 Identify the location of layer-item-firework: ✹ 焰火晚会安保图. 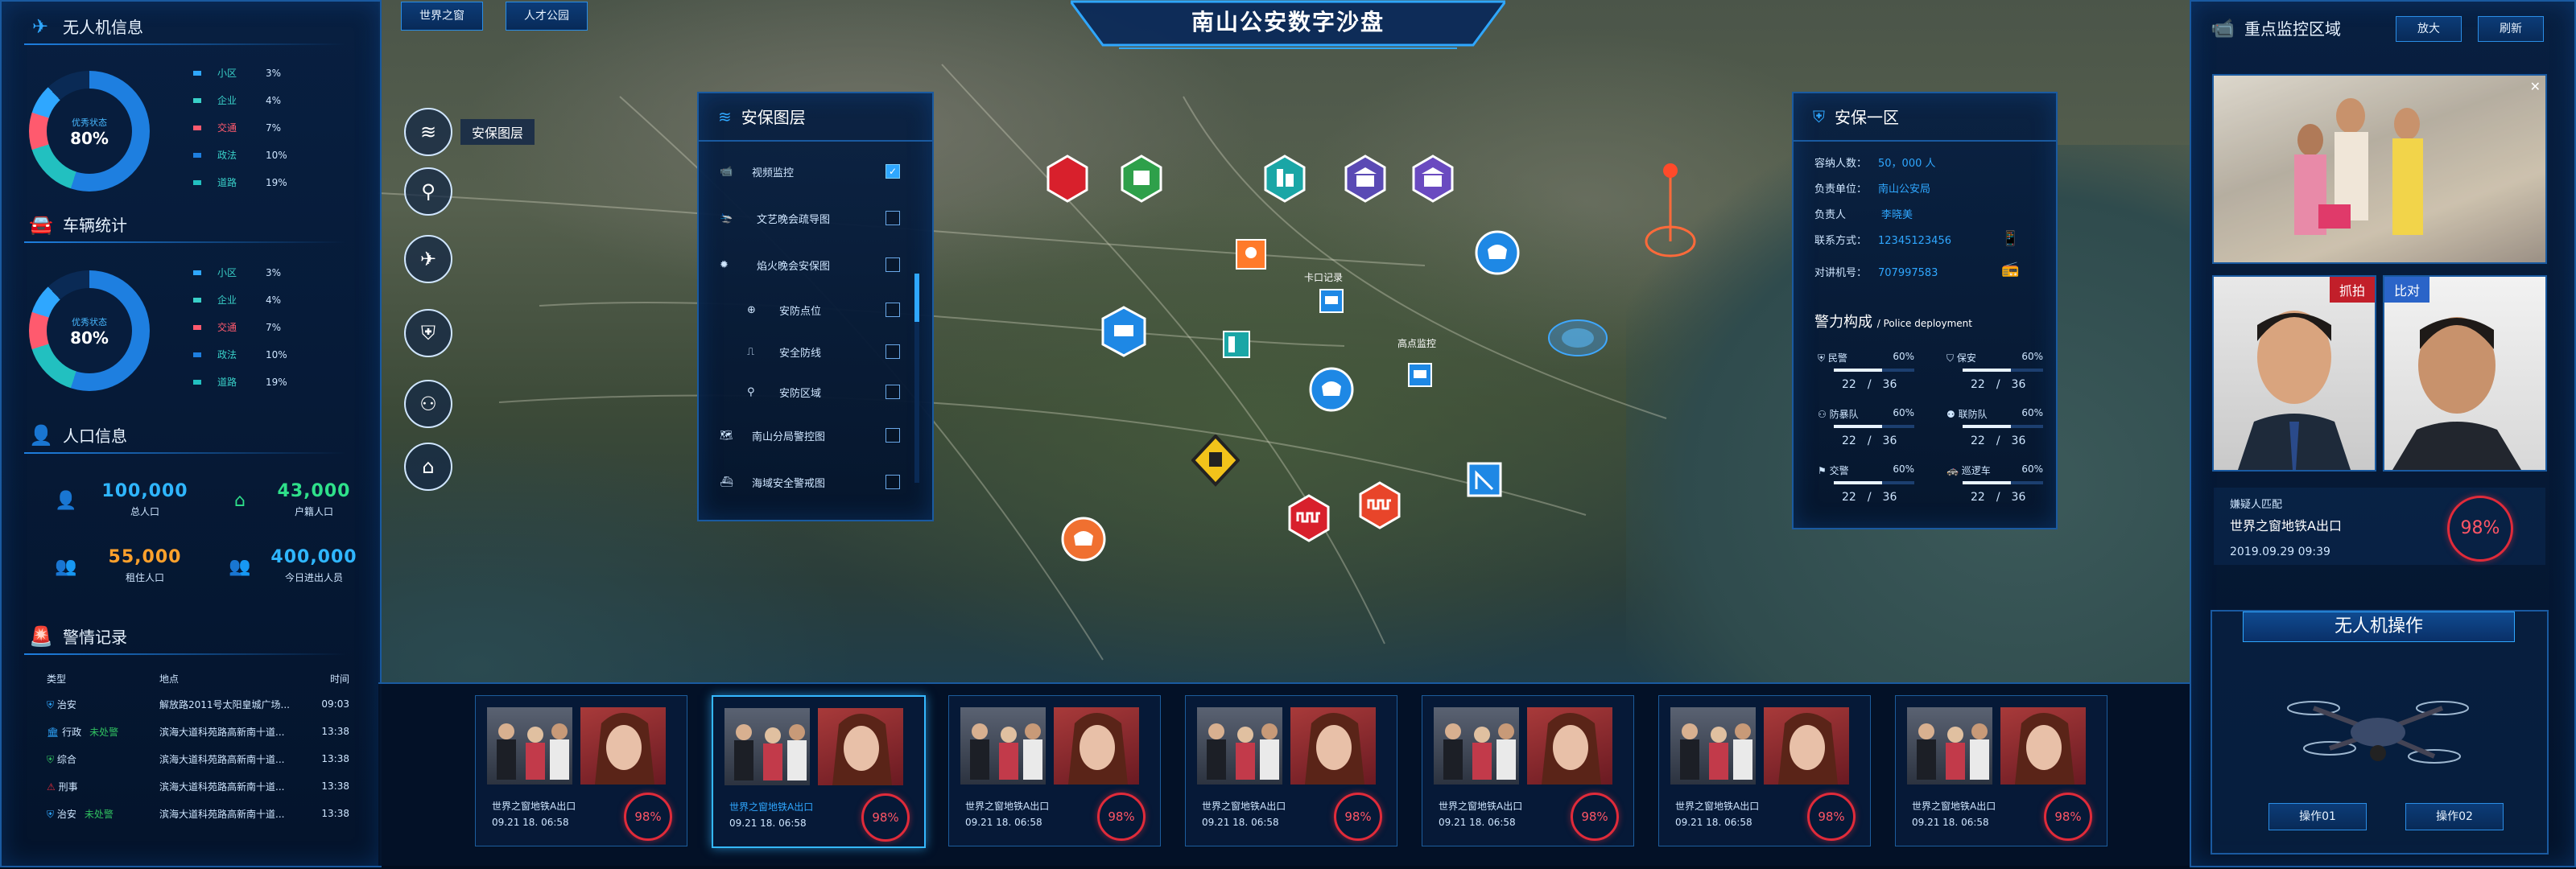
(815, 265).